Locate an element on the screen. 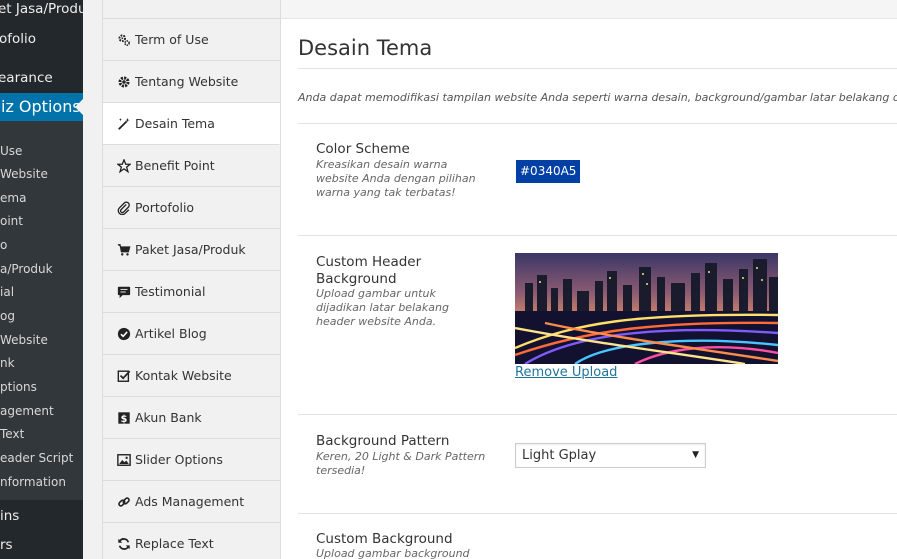 This screenshot has height=559, width=897. wp-submenu-item: nformation is located at coordinates (33, 482).